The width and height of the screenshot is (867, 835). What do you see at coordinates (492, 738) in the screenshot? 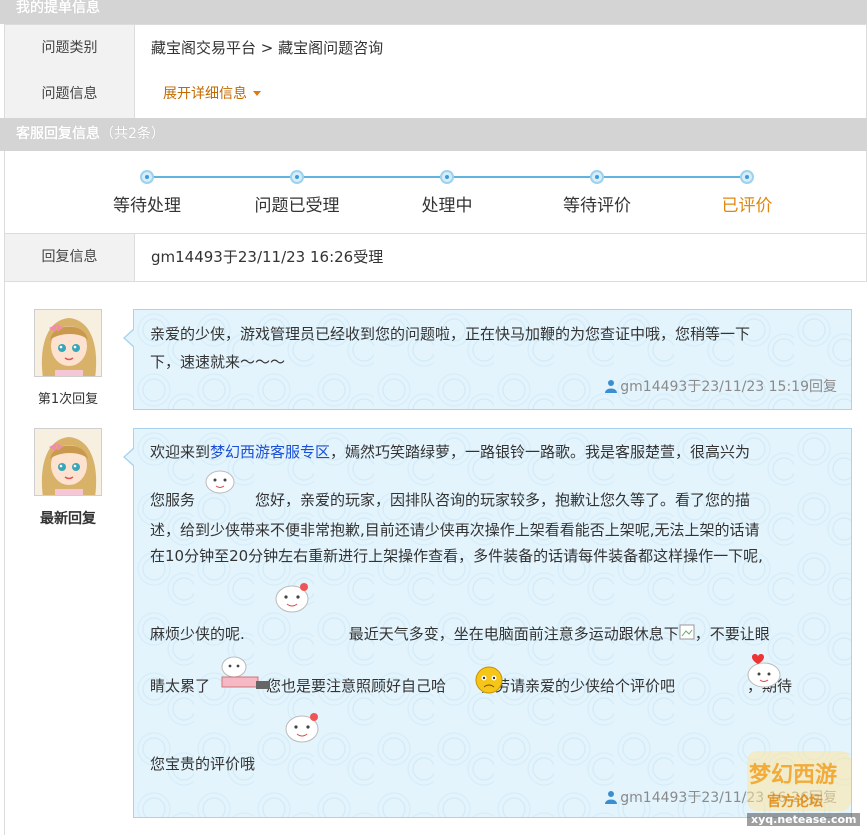
I see `reply-2-para-7: 您宝贵的评价哦` at bounding box center [492, 738].